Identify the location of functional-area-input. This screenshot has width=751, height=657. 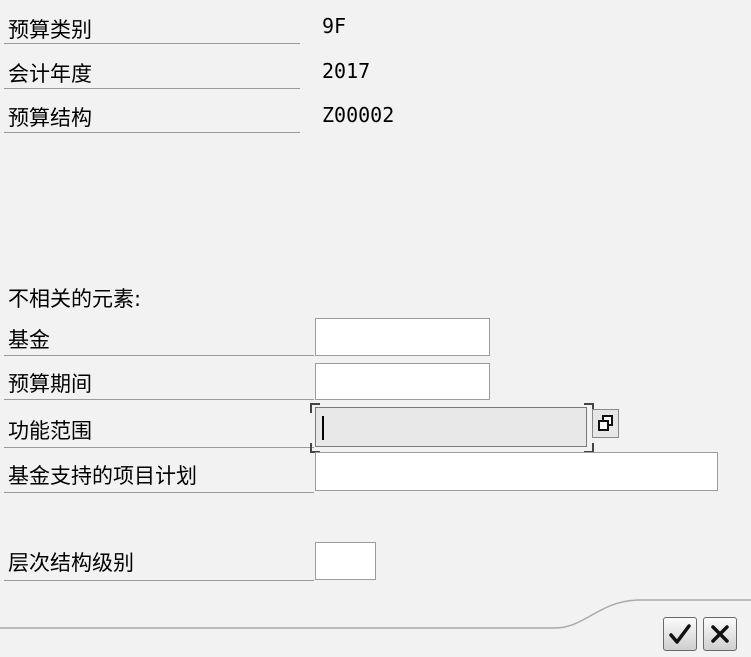
(451, 427).